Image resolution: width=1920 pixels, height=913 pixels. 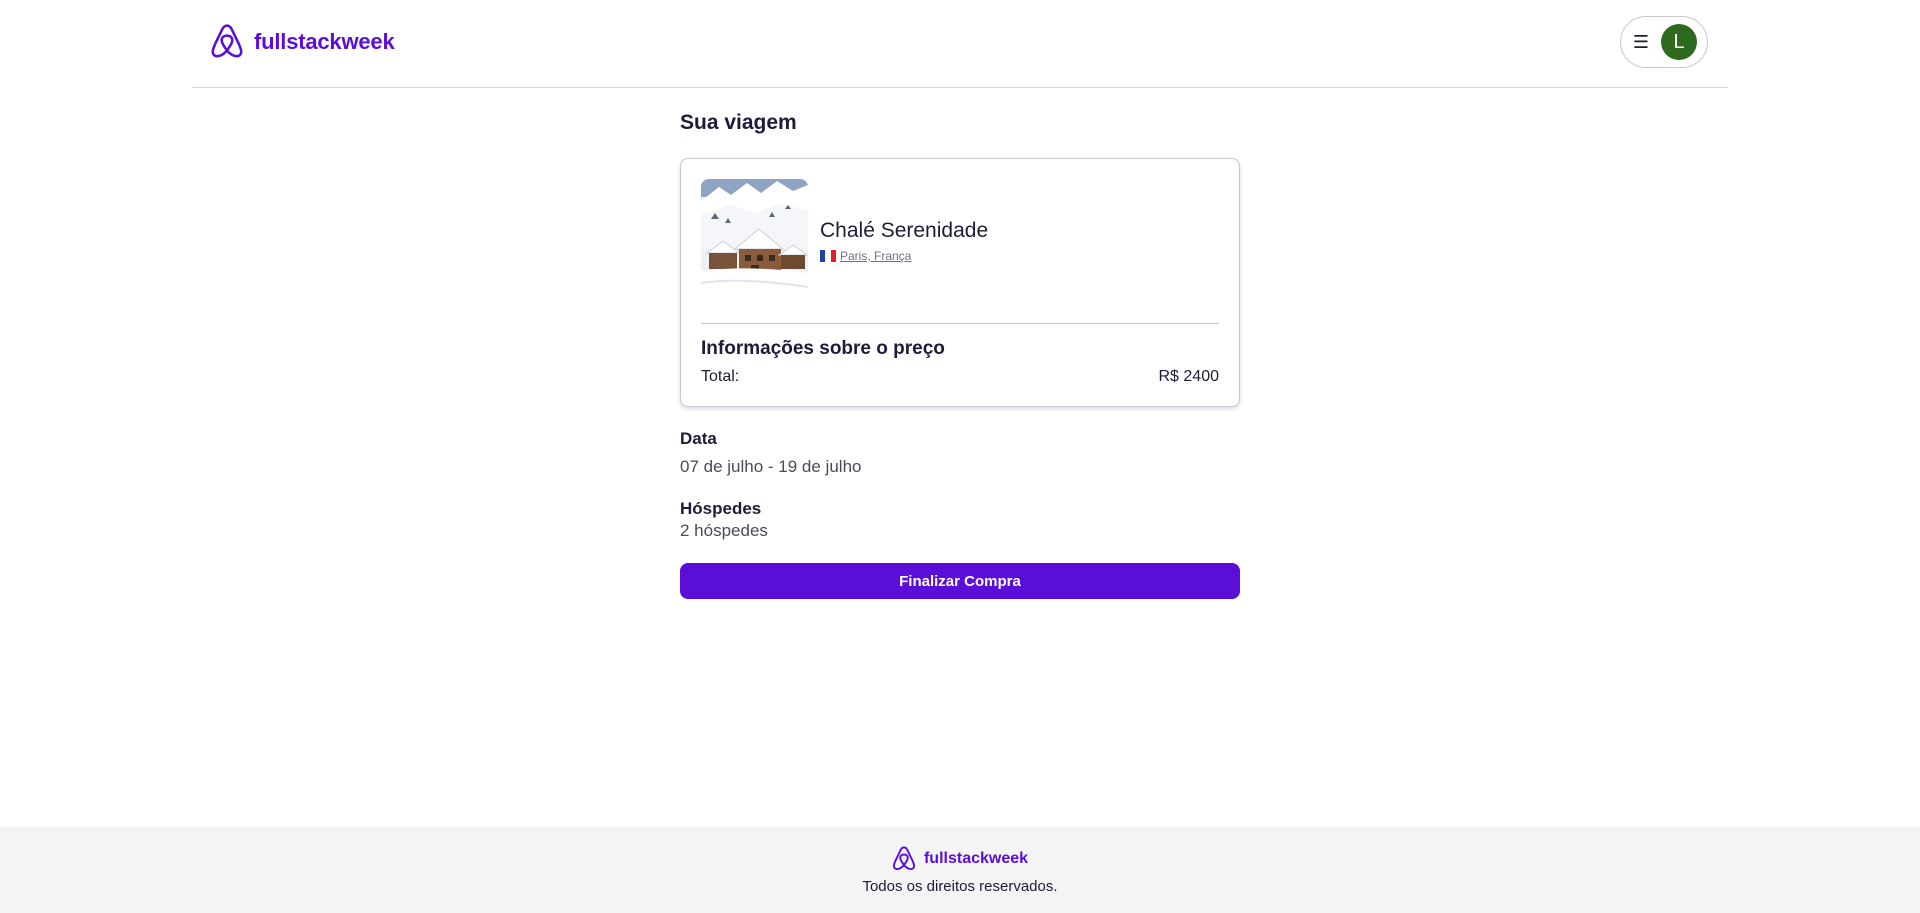 What do you see at coordinates (875, 256) in the screenshot?
I see `location-link: Paris, França` at bounding box center [875, 256].